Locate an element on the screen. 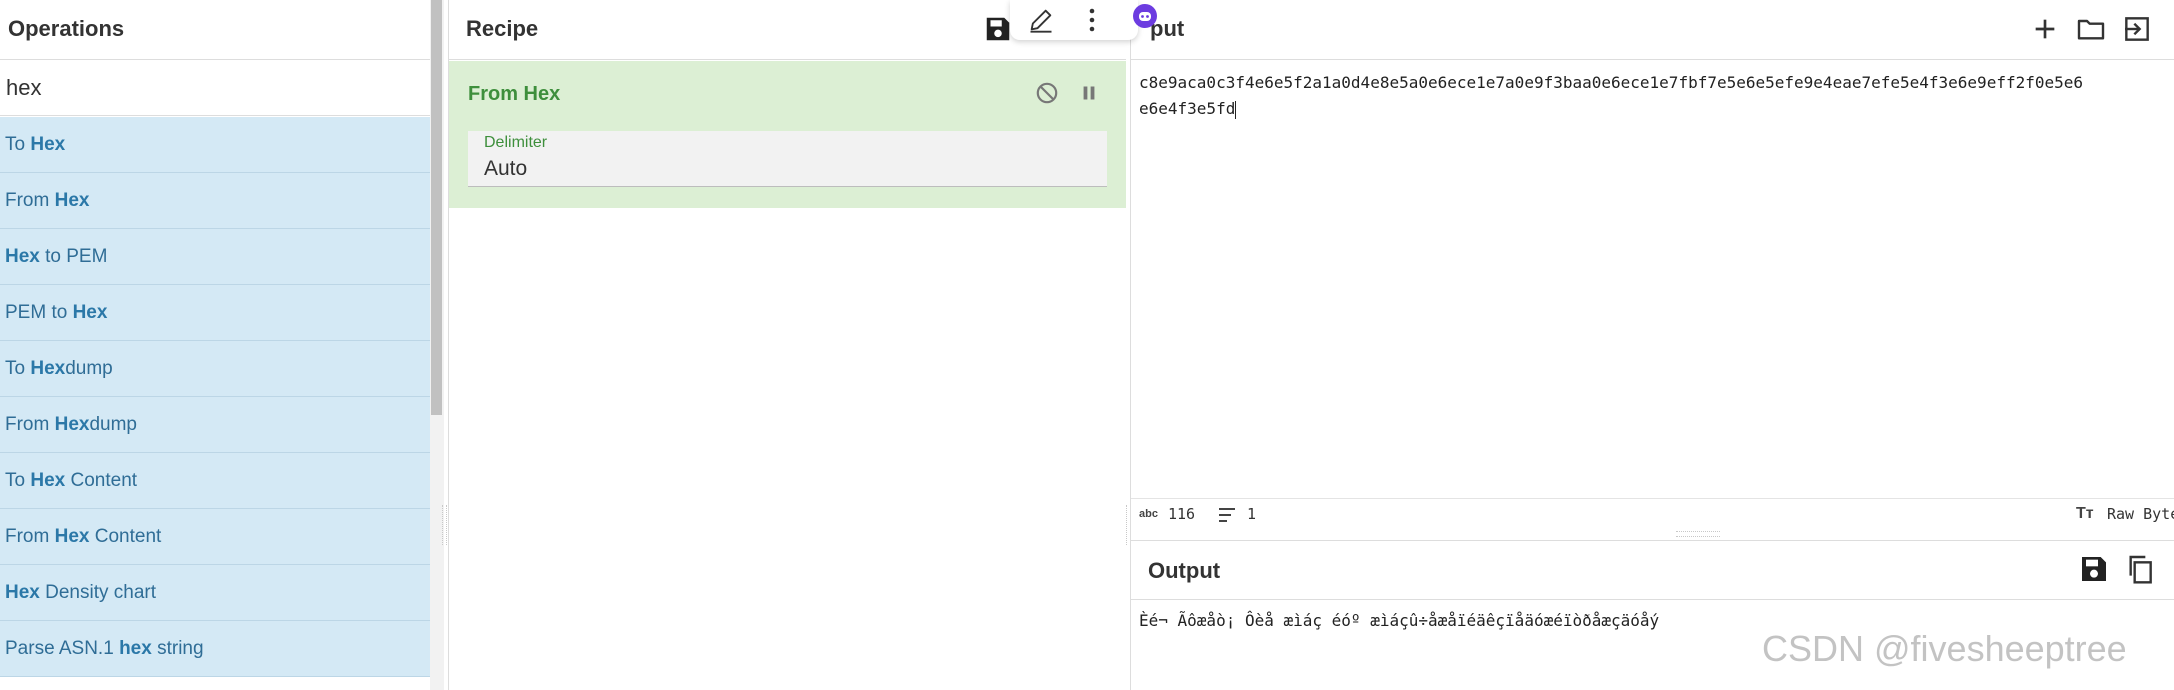 This screenshot has width=2174, height=690. operation-item: PEM to Hex is located at coordinates (215, 313).